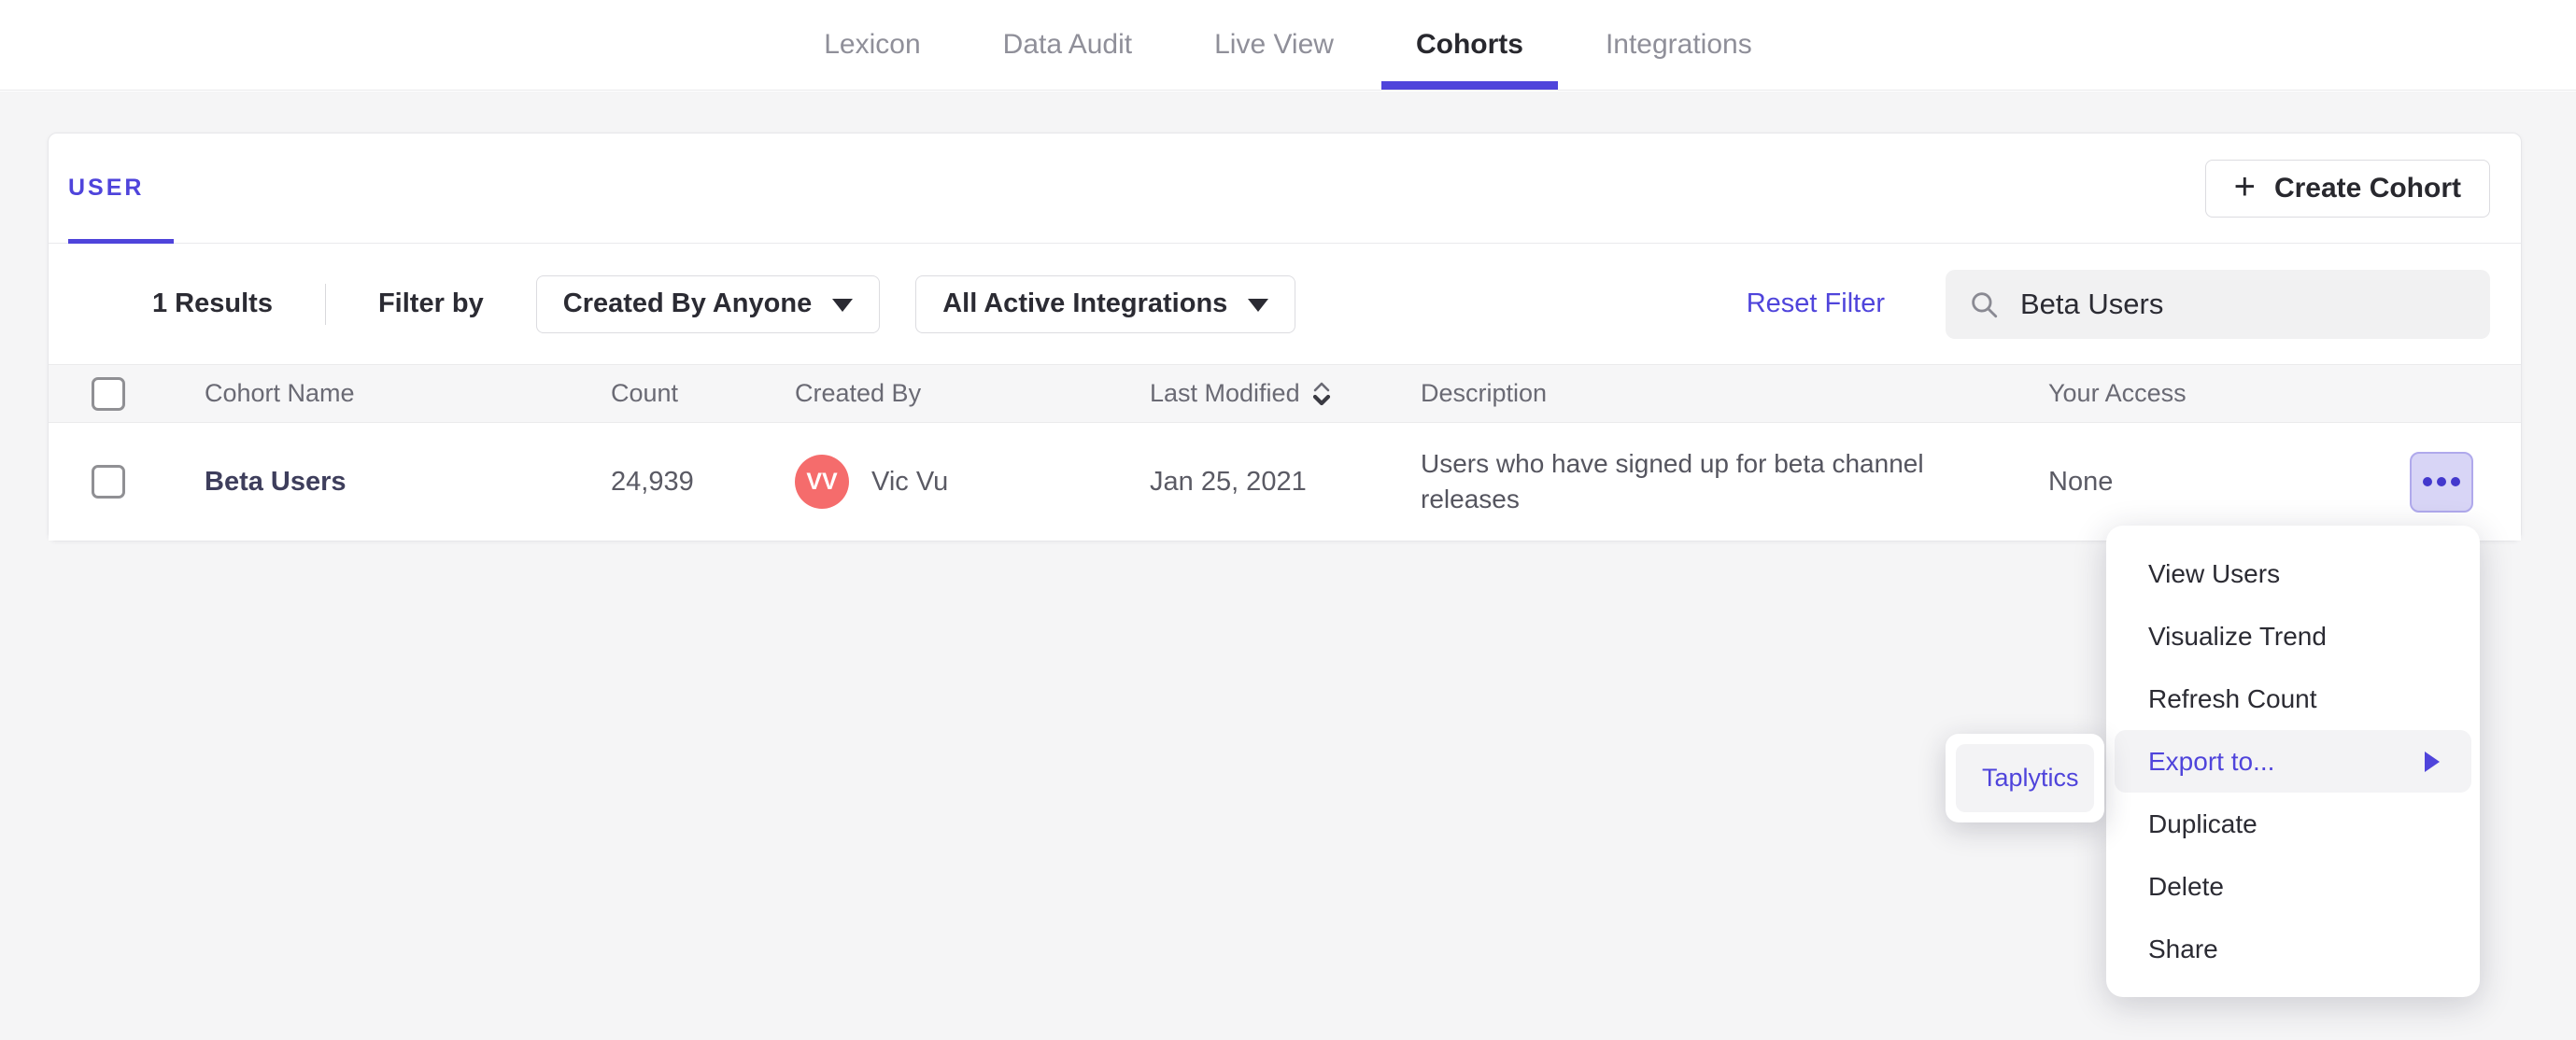 The image size is (2576, 1040). What do you see at coordinates (910, 481) in the screenshot?
I see `created-by-name: Vic Vu` at bounding box center [910, 481].